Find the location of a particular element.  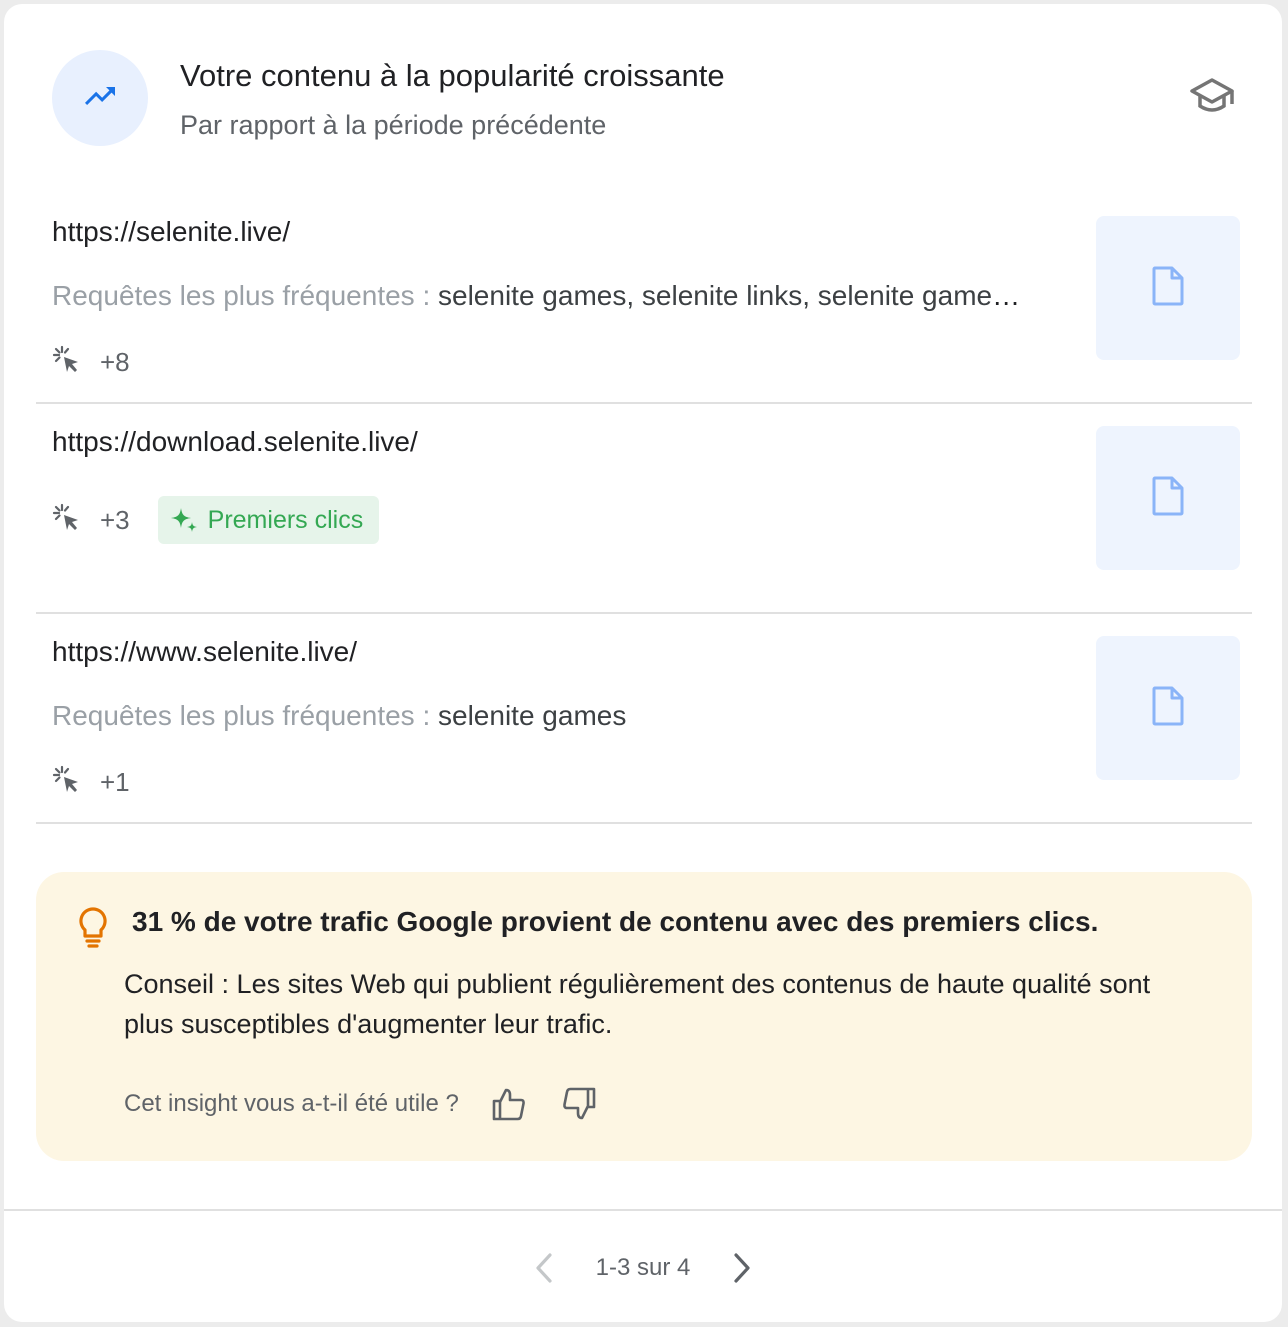

thumbs-down-icon is located at coordinates (579, 1103).